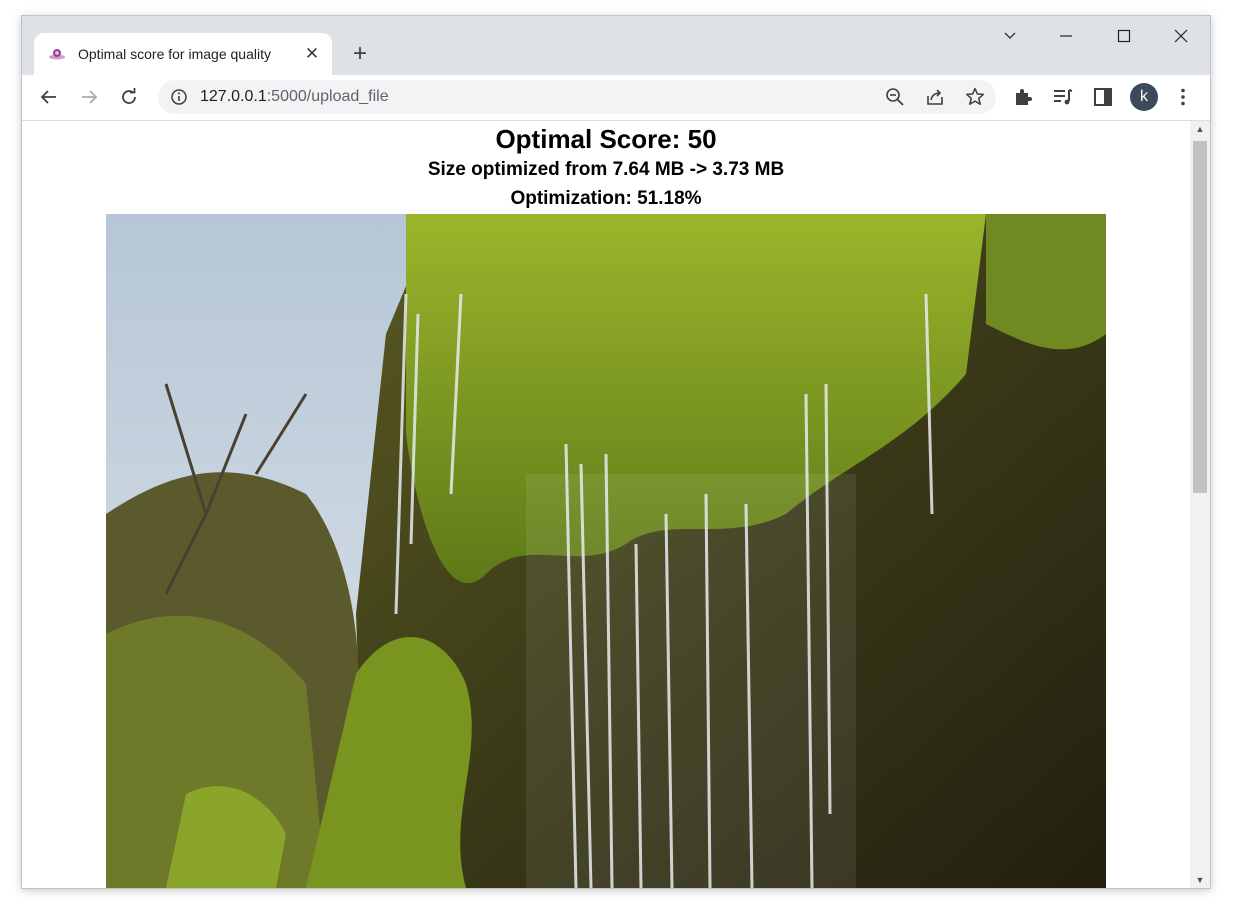 The height and width of the screenshot is (914, 1240). I want to click on vertical-scrollbar: ▲ ▼, so click(1200, 504).